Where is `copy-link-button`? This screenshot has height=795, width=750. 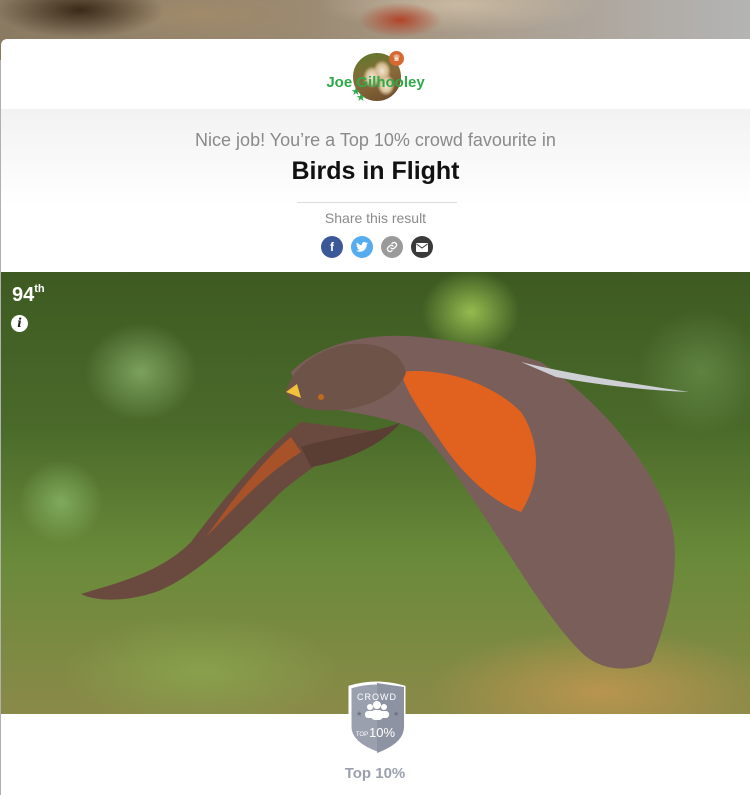
copy-link-button is located at coordinates (392, 247).